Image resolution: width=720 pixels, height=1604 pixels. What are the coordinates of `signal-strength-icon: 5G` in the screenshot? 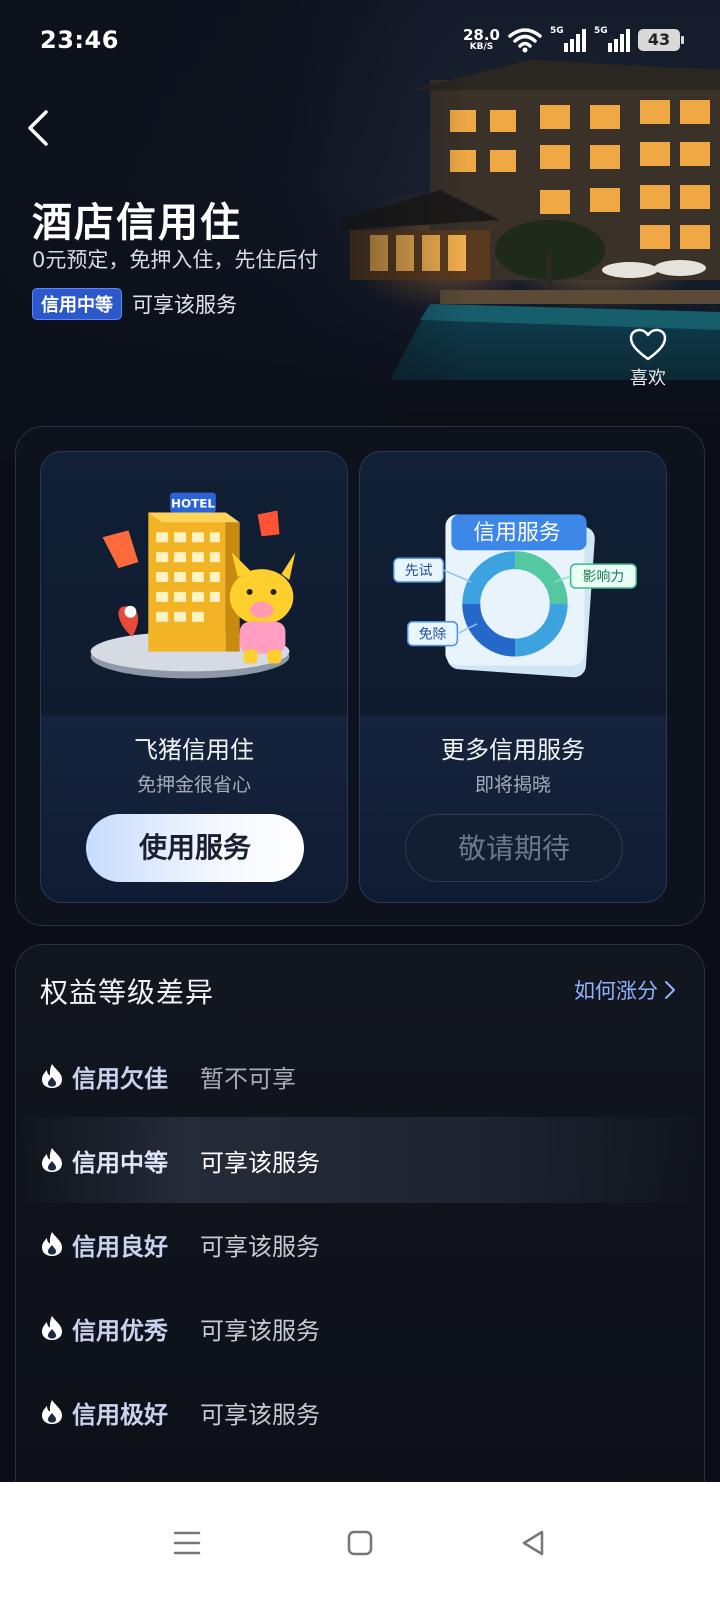 It's located at (568, 39).